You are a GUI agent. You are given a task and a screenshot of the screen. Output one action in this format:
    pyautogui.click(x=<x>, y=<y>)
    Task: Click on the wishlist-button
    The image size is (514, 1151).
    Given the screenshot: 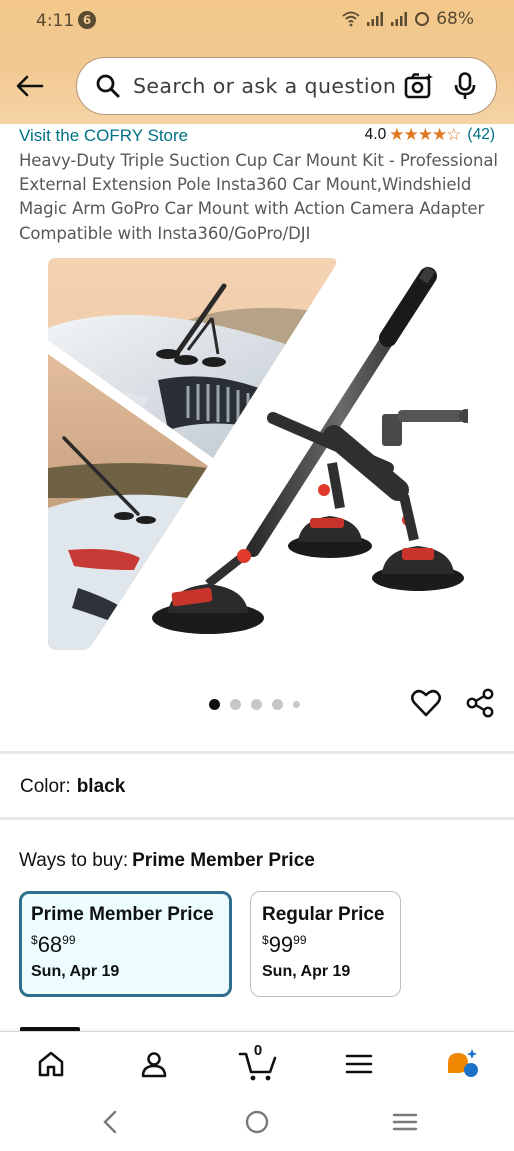 What is the action you would take?
    pyautogui.click(x=426, y=703)
    